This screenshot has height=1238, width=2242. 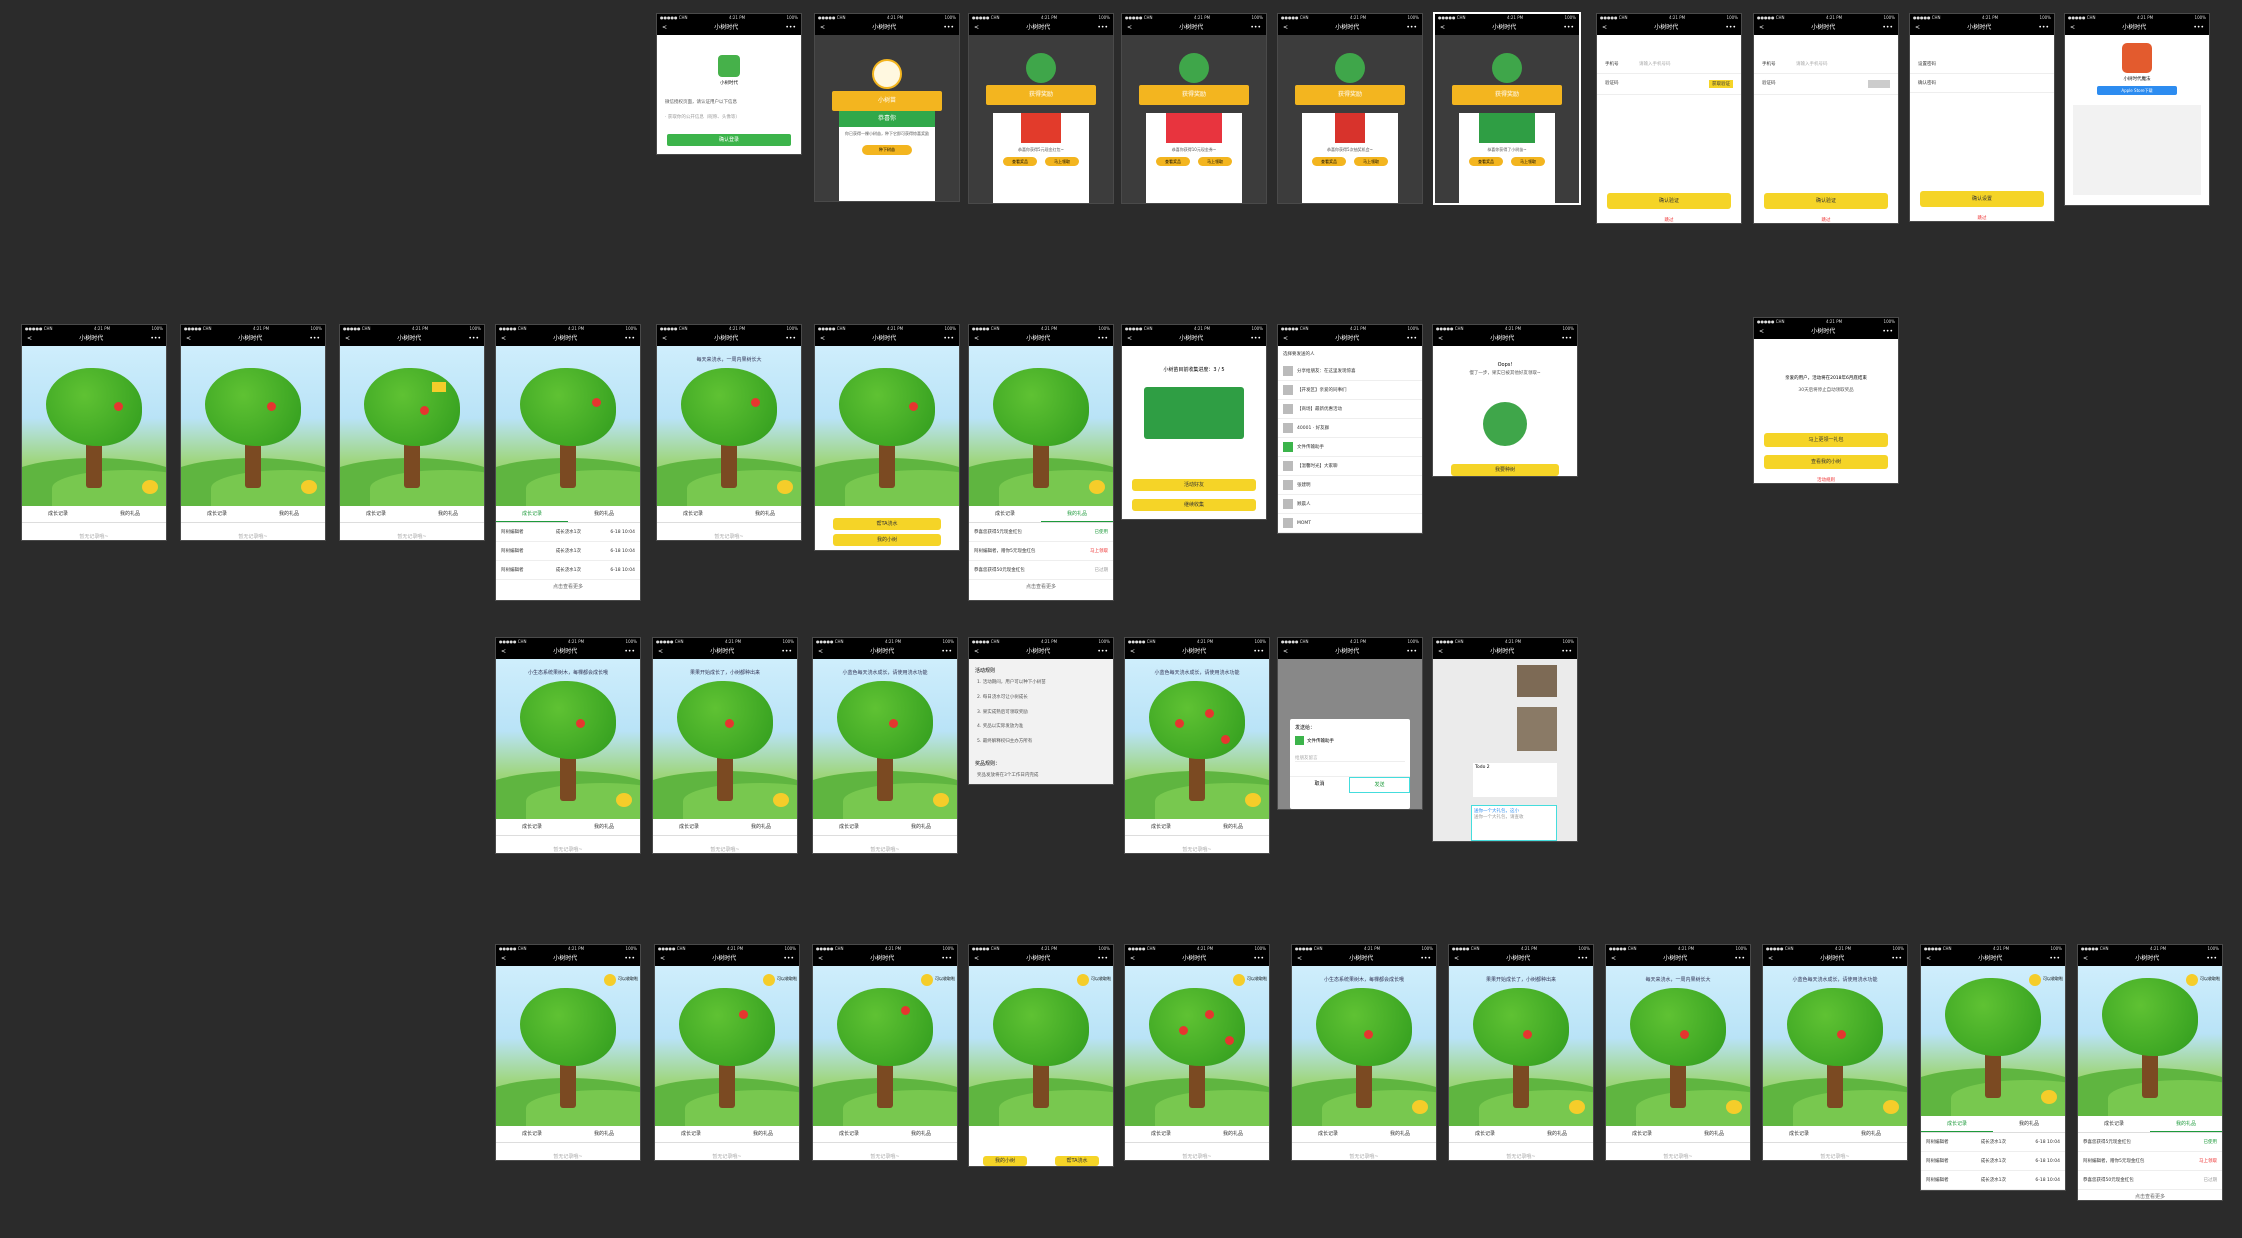 I want to click on confirm-login-button: 确认登录, so click(x=729, y=139).